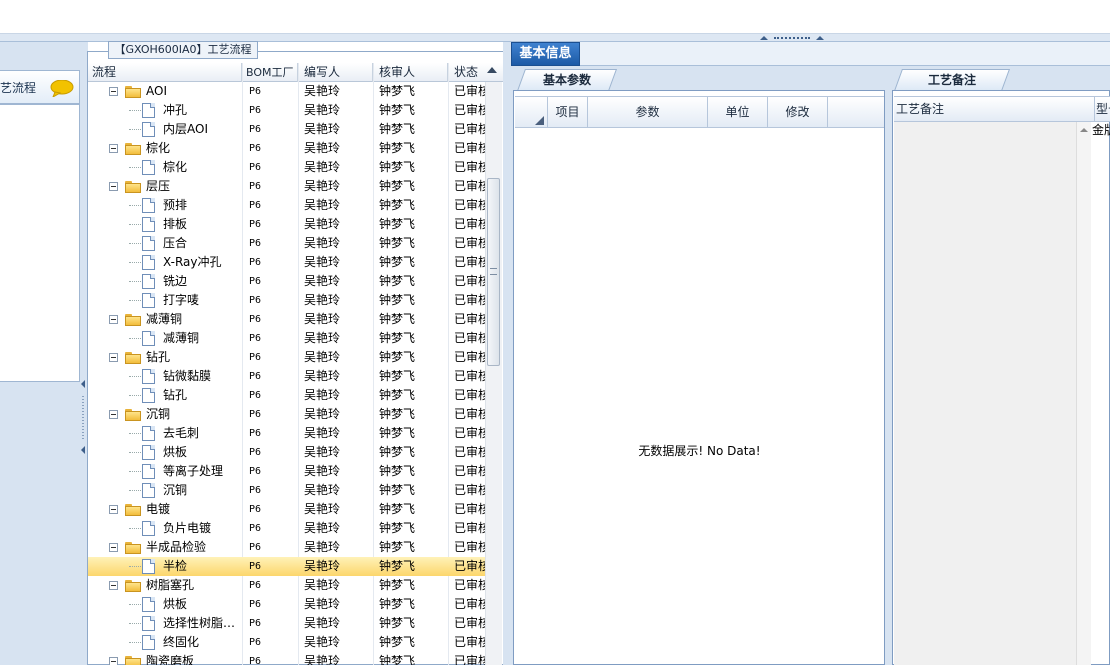 Image resolution: width=1110 pixels, height=665 pixels. I want to click on tree-node-label: X-Ray冲孔, so click(192, 262).